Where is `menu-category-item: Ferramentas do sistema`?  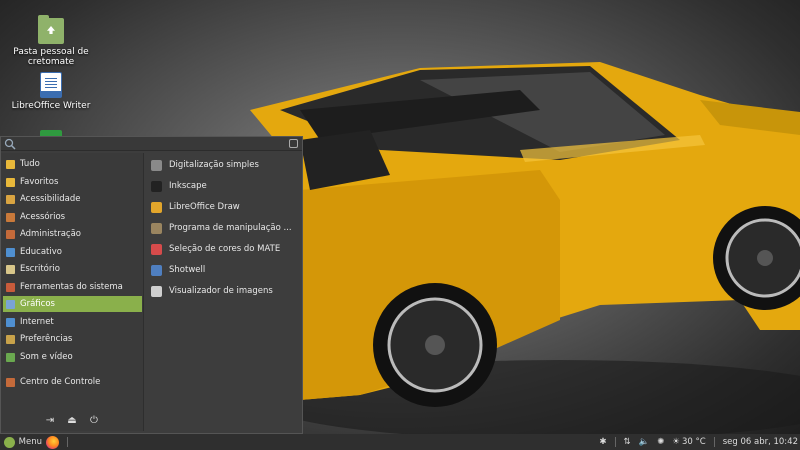
menu-category-item: Ferramentas do sistema is located at coordinates (72, 287).